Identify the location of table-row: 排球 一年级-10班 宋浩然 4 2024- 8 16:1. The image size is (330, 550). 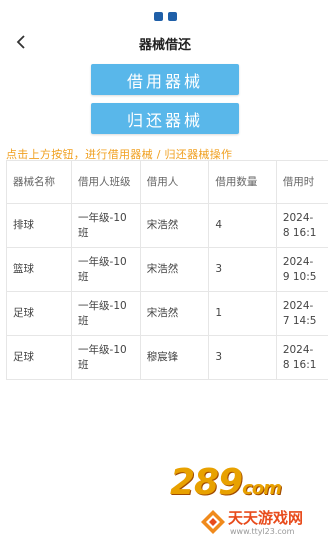
(167, 225).